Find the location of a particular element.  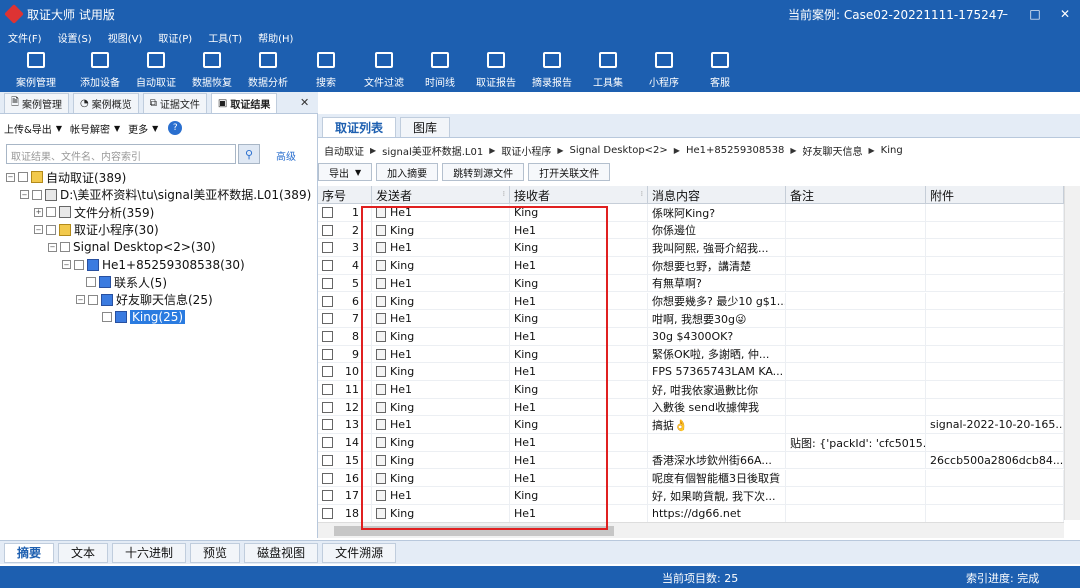

tab-case-management: 🗎 案例管理 is located at coordinates (37, 103).